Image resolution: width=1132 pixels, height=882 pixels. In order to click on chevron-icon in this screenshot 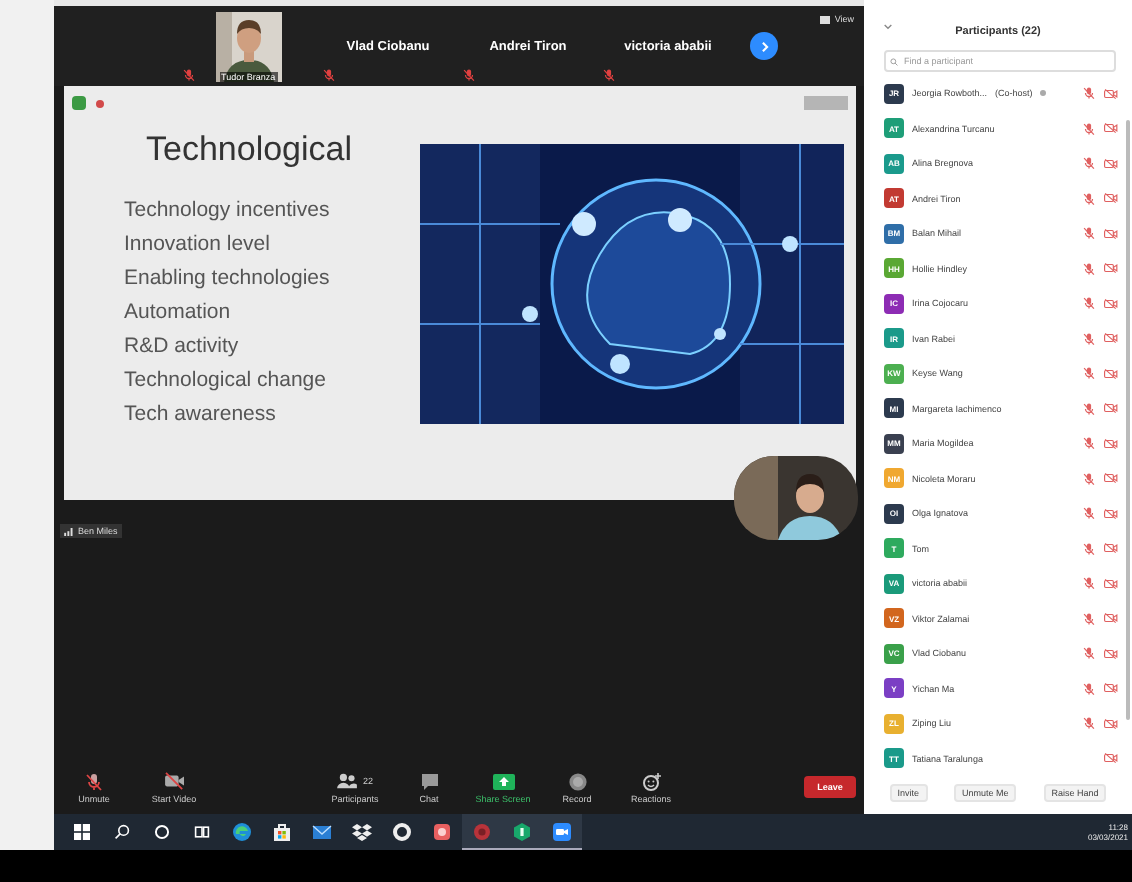, I will do `click(764, 46)`.